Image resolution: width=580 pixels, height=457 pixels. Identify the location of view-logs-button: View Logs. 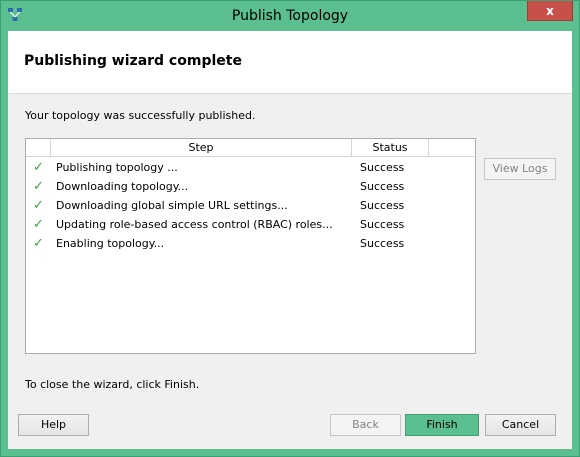
(520, 169).